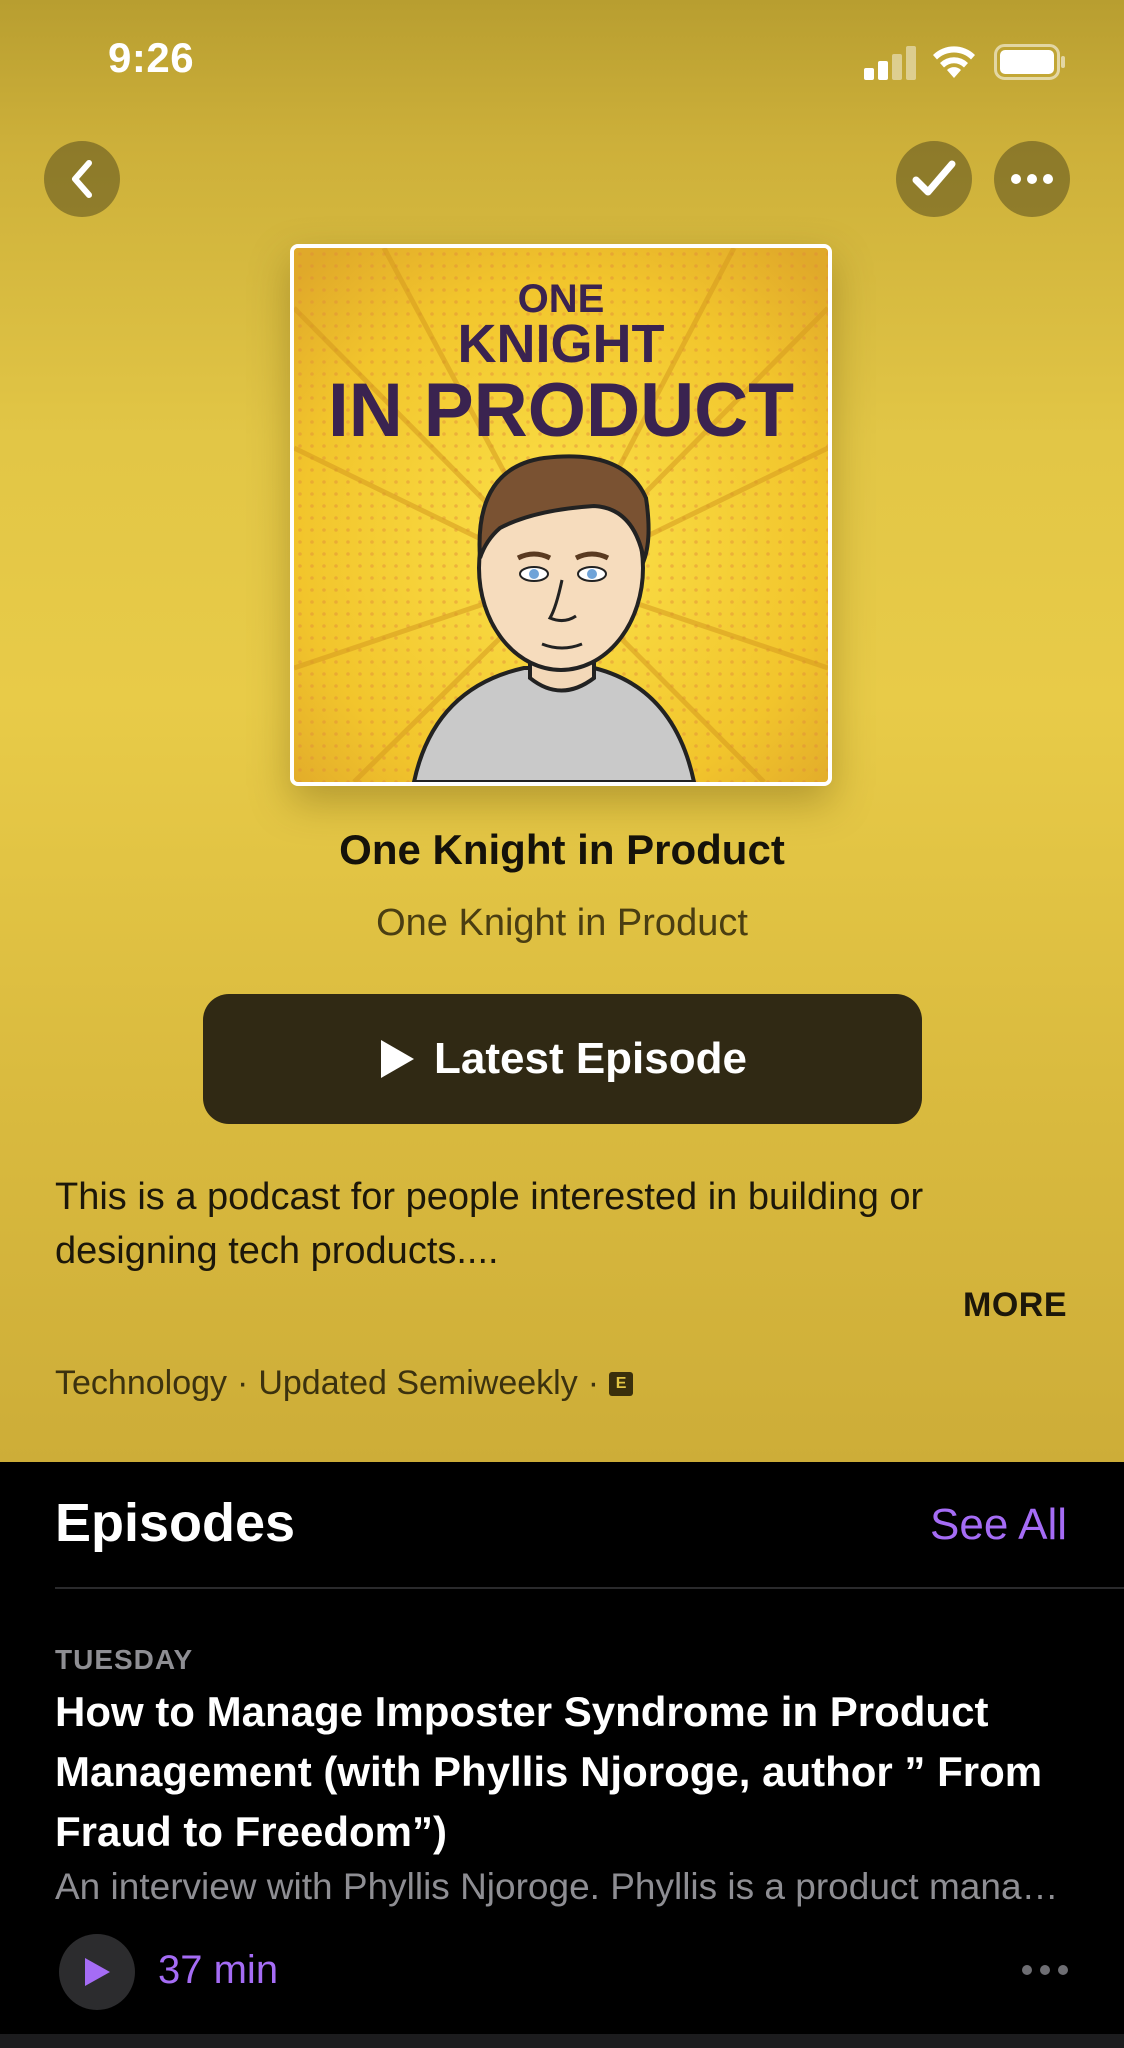 Image resolution: width=1124 pixels, height=2048 pixels. What do you see at coordinates (175, 1523) in the screenshot?
I see `episodes-heading: Episodes` at bounding box center [175, 1523].